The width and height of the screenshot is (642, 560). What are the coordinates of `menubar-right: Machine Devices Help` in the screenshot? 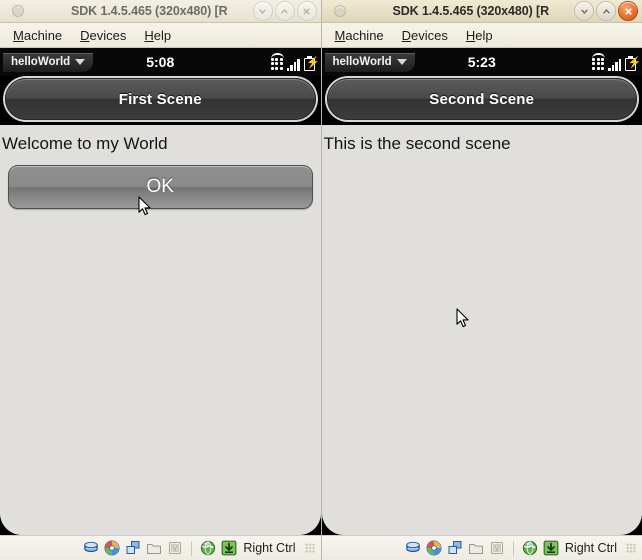 It's located at (481, 35).